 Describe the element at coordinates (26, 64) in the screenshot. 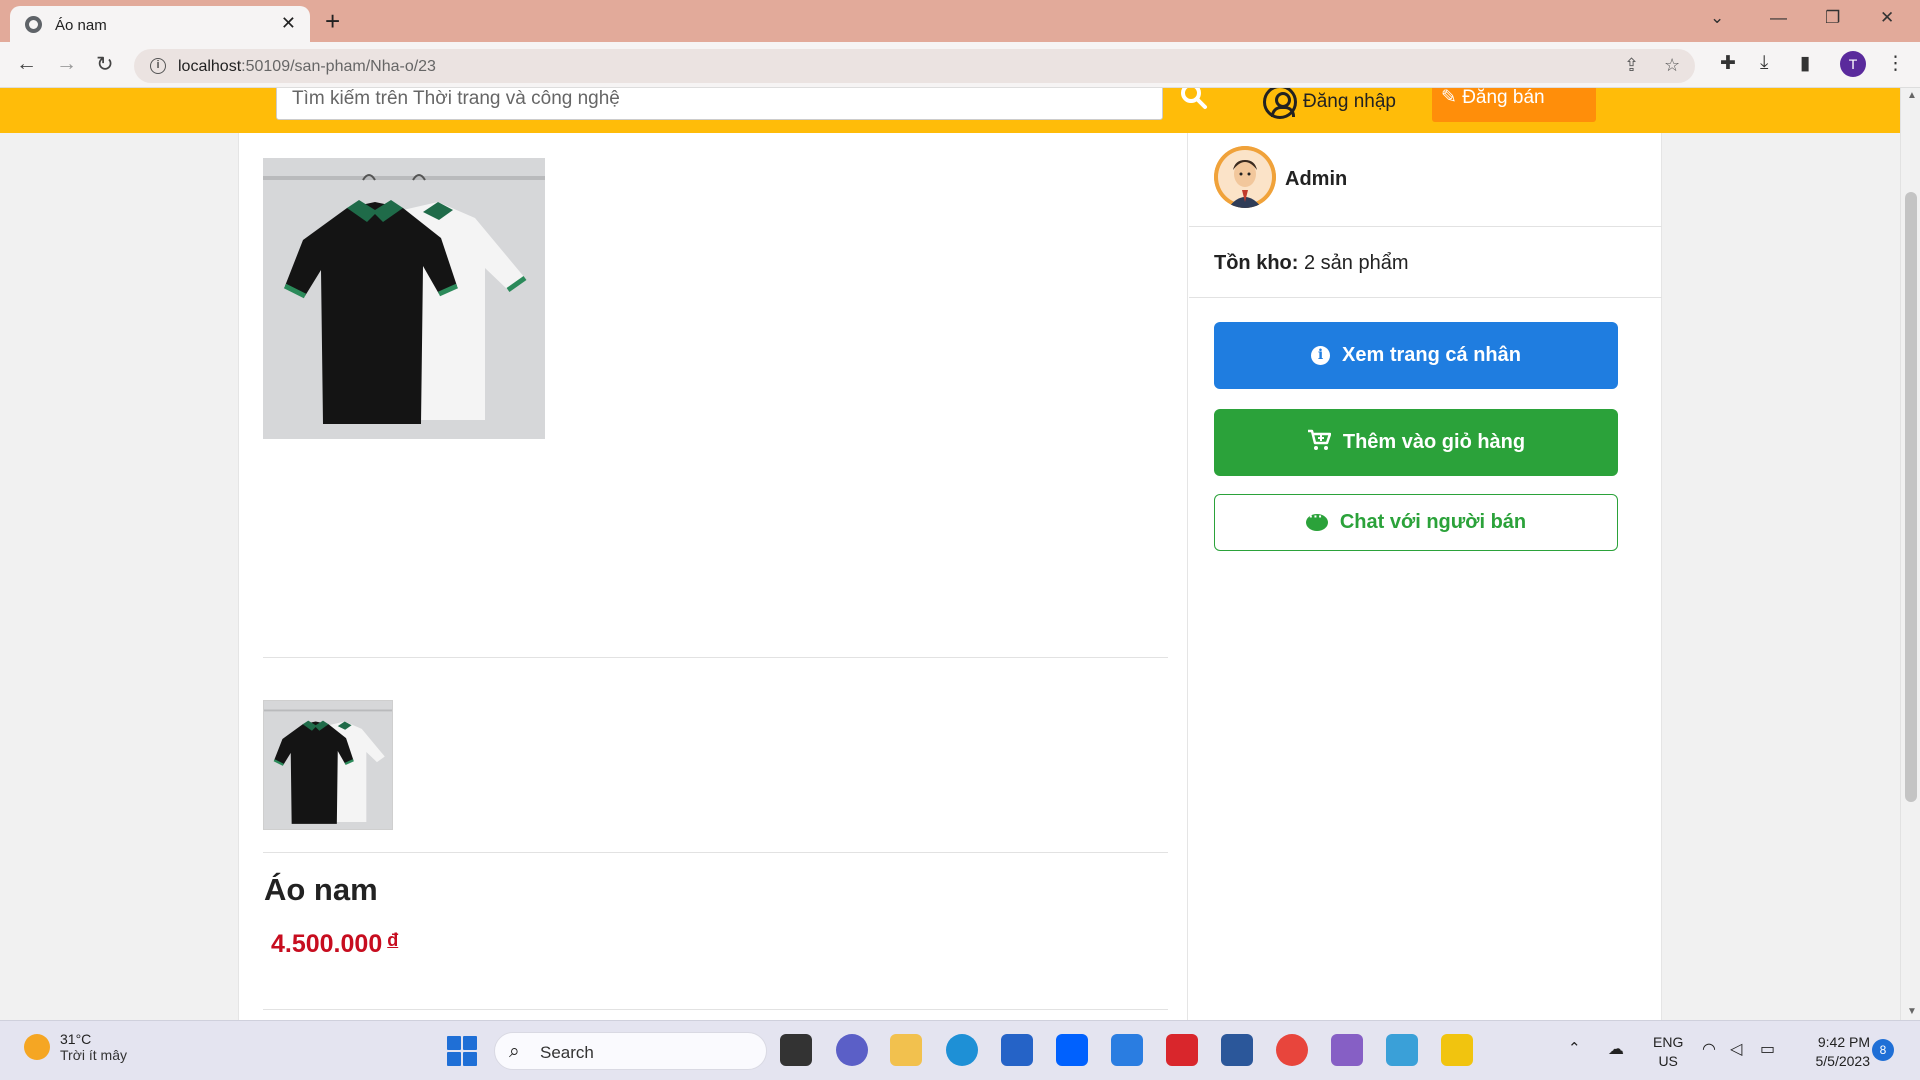

I see `back-button: ←` at that location.